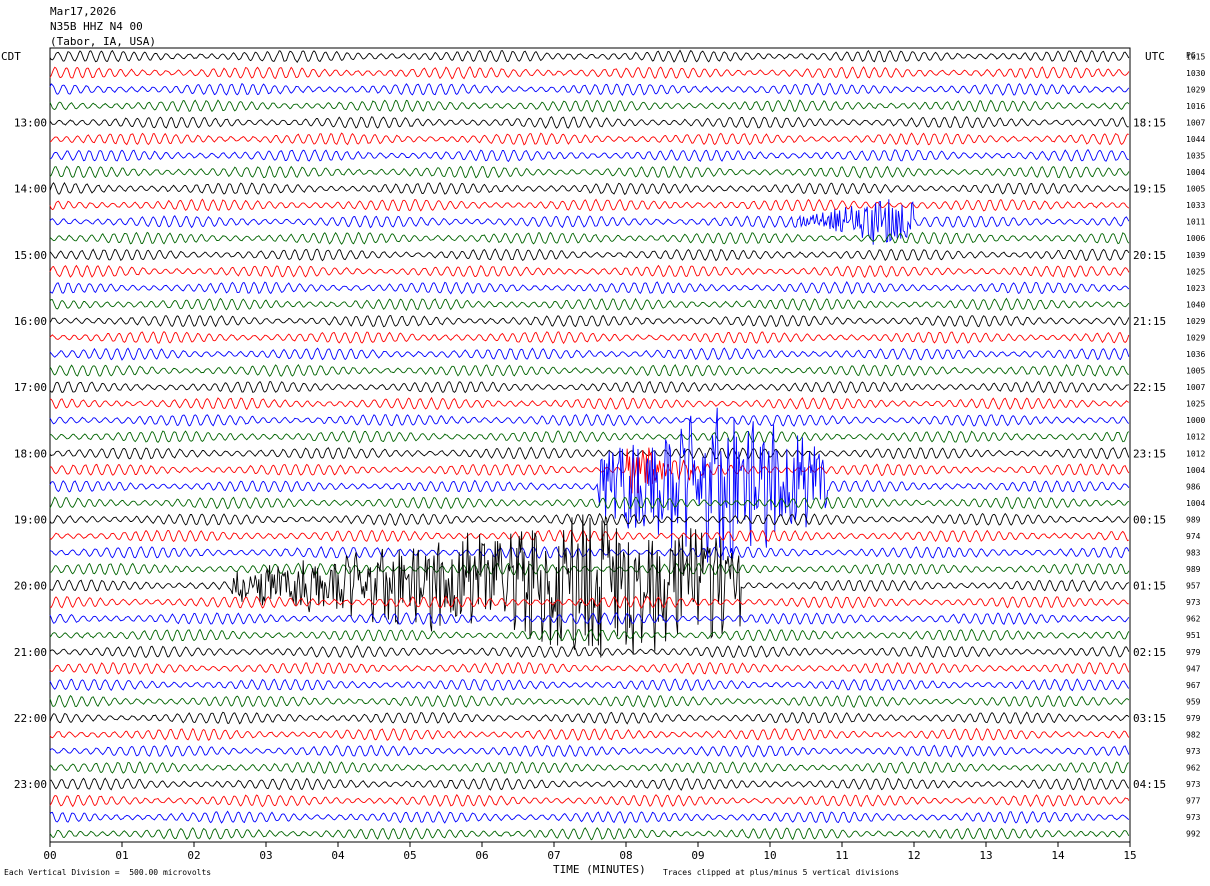  I want to click on pg-value-22: 1000, so click(1195, 420).